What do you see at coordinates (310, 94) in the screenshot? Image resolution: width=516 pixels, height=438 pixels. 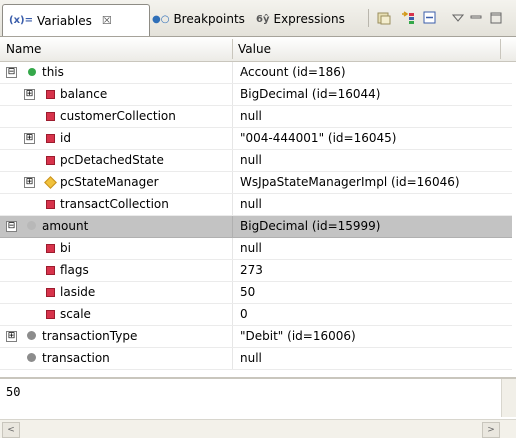 I see `variable-value: BigDecimal (id=16044)` at bounding box center [310, 94].